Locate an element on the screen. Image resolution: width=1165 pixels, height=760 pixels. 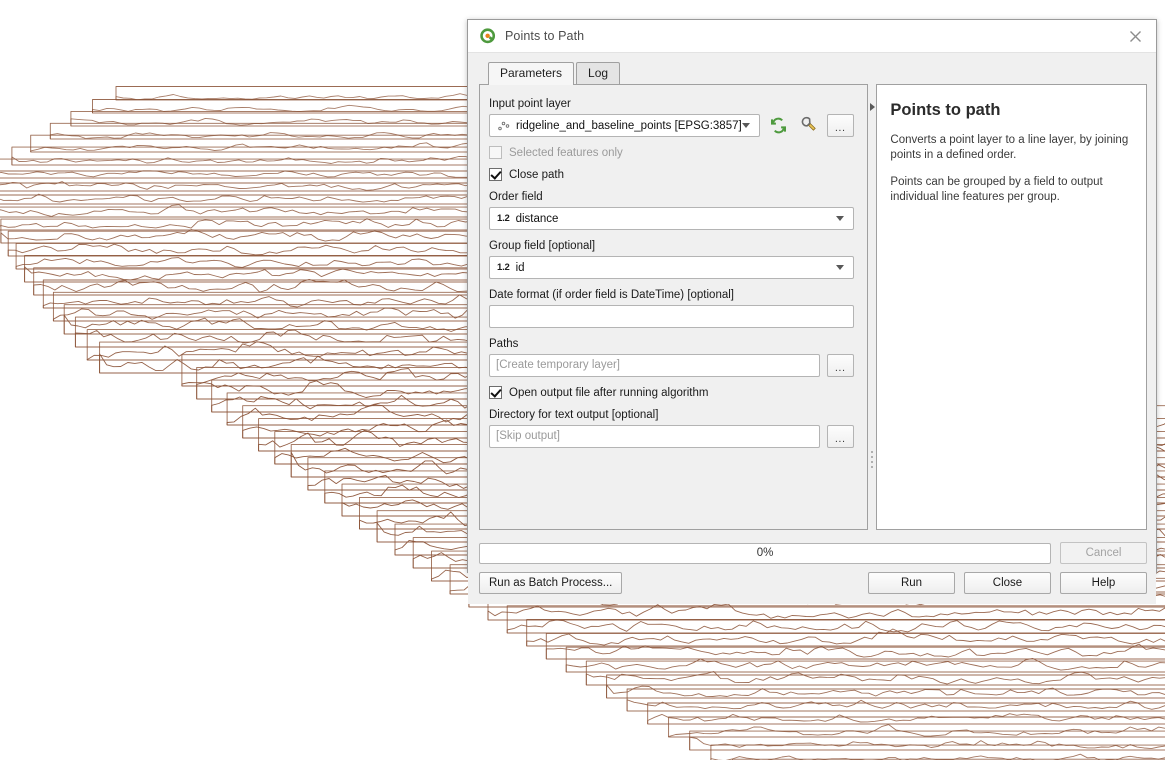
progress-bar: 0% is located at coordinates (765, 553).